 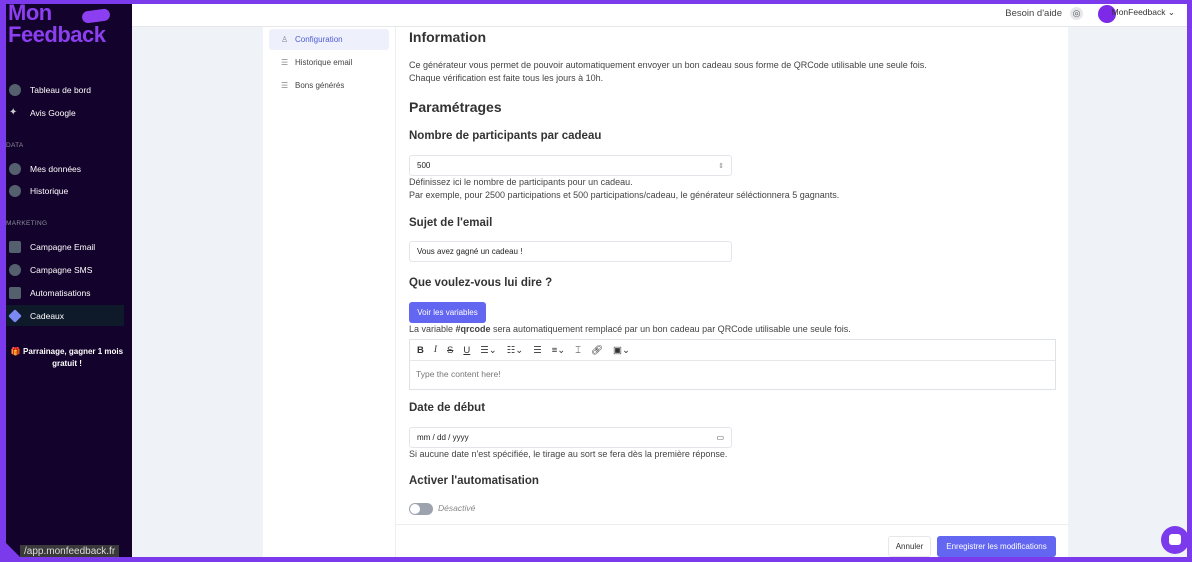 I want to click on sidebar-item-cadeaux: Cadeaux, so click(x=65, y=315).